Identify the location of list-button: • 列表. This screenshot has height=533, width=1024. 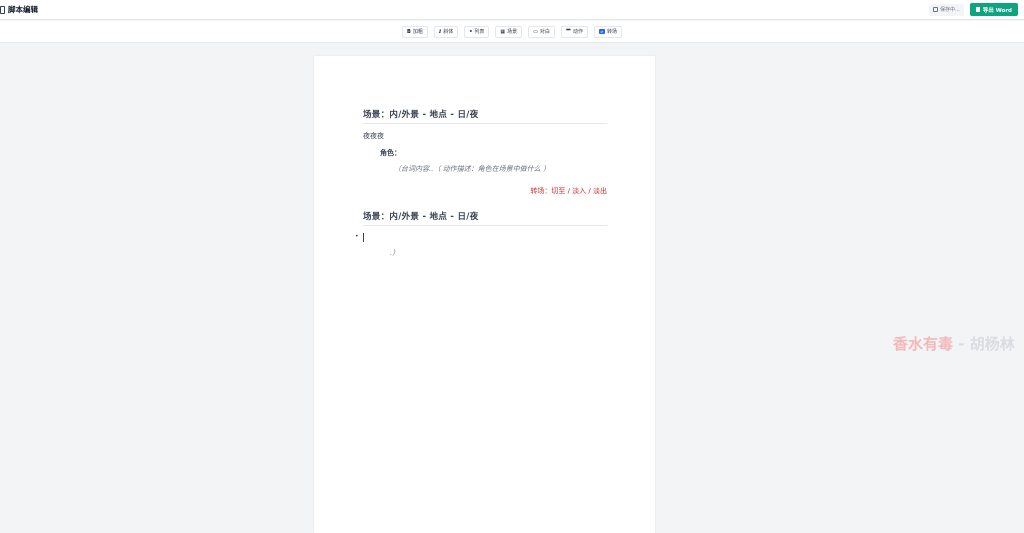
(477, 31).